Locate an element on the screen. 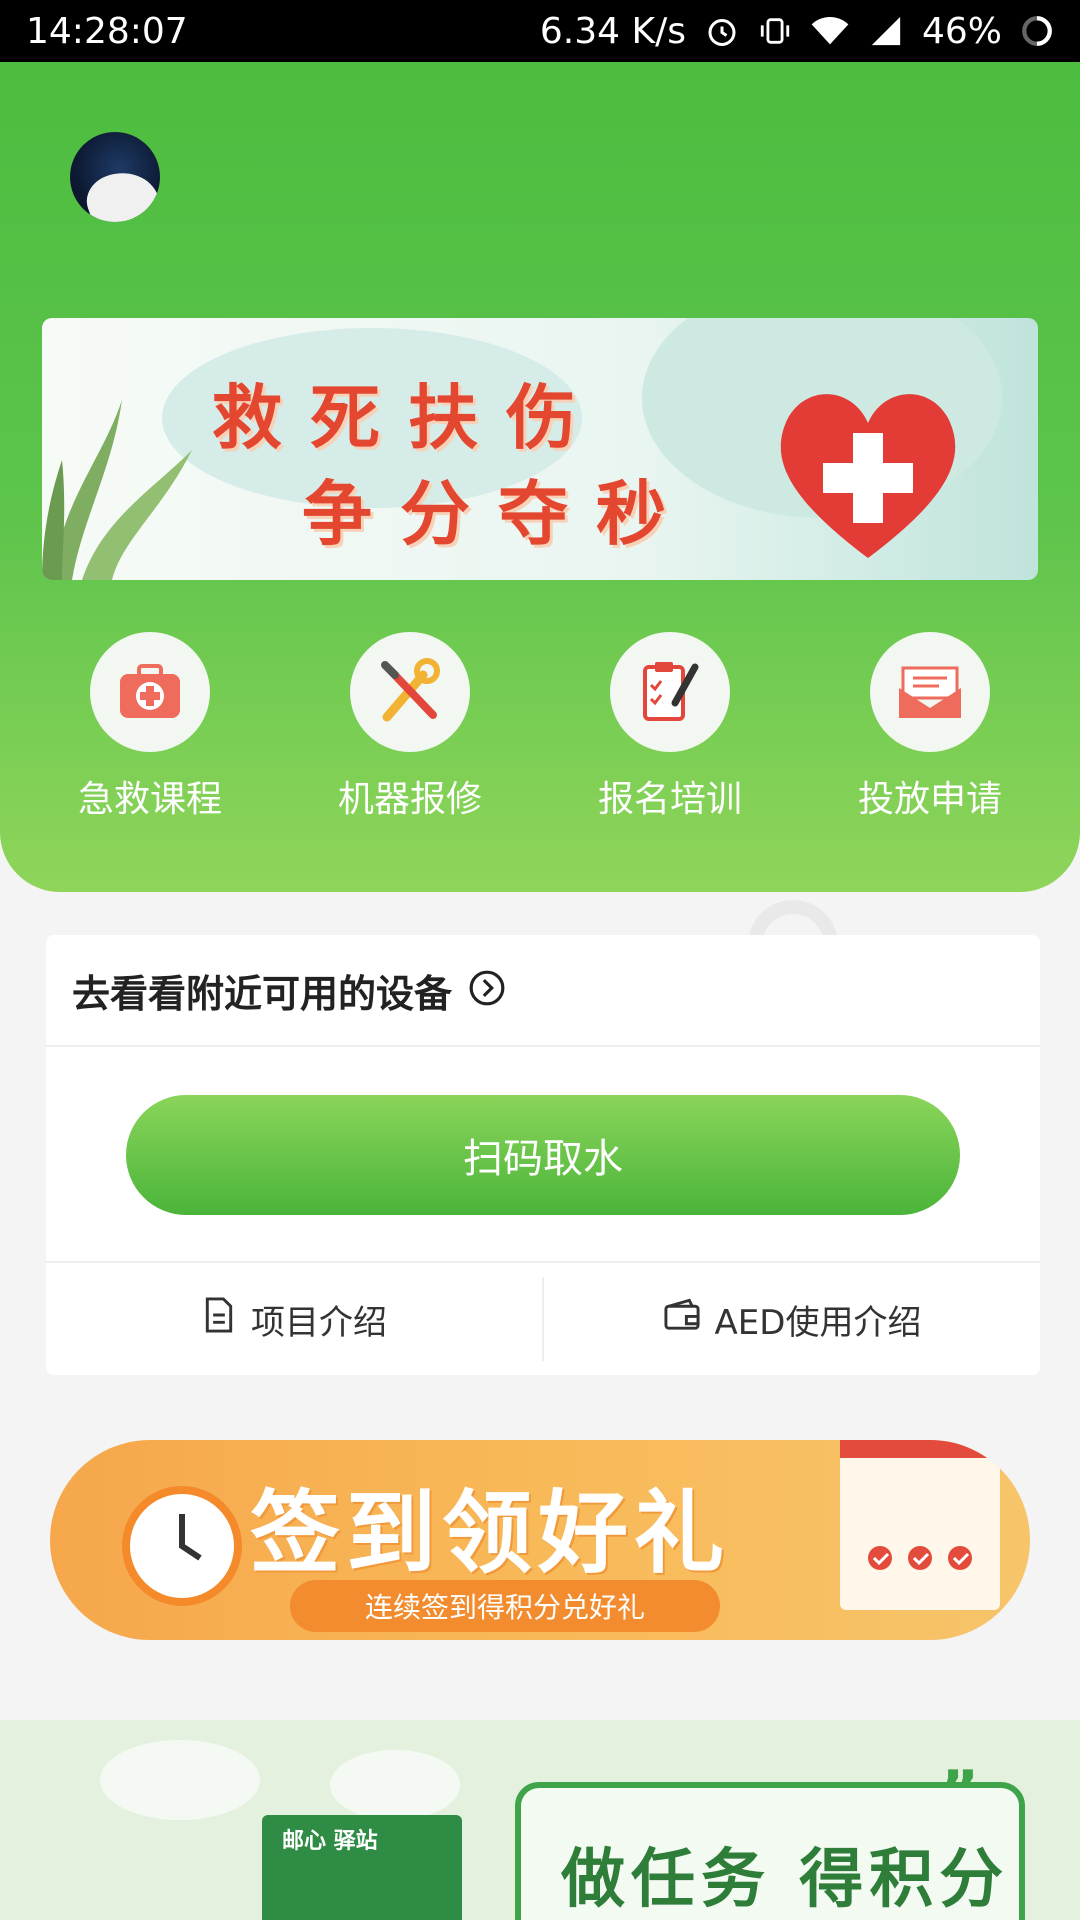 Image resolution: width=1080 pixels, height=1920 pixels. vibrate-icon is located at coordinates (775, 31).